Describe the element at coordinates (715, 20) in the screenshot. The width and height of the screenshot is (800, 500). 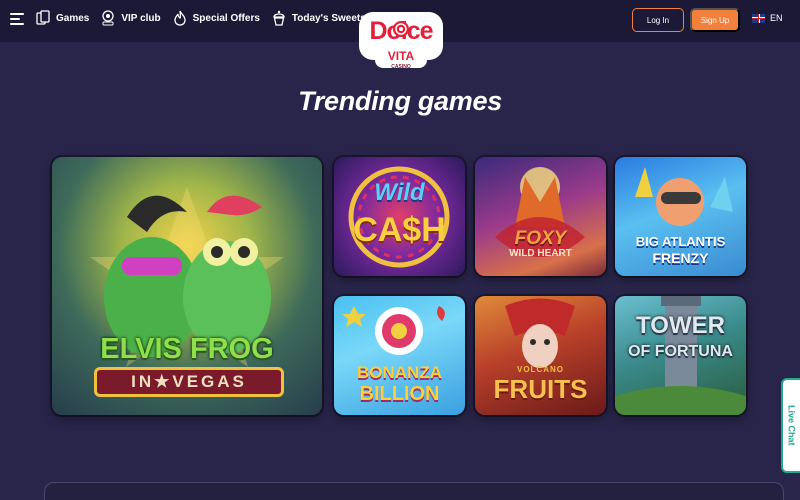
I see `signup-button: Sign Up` at that location.